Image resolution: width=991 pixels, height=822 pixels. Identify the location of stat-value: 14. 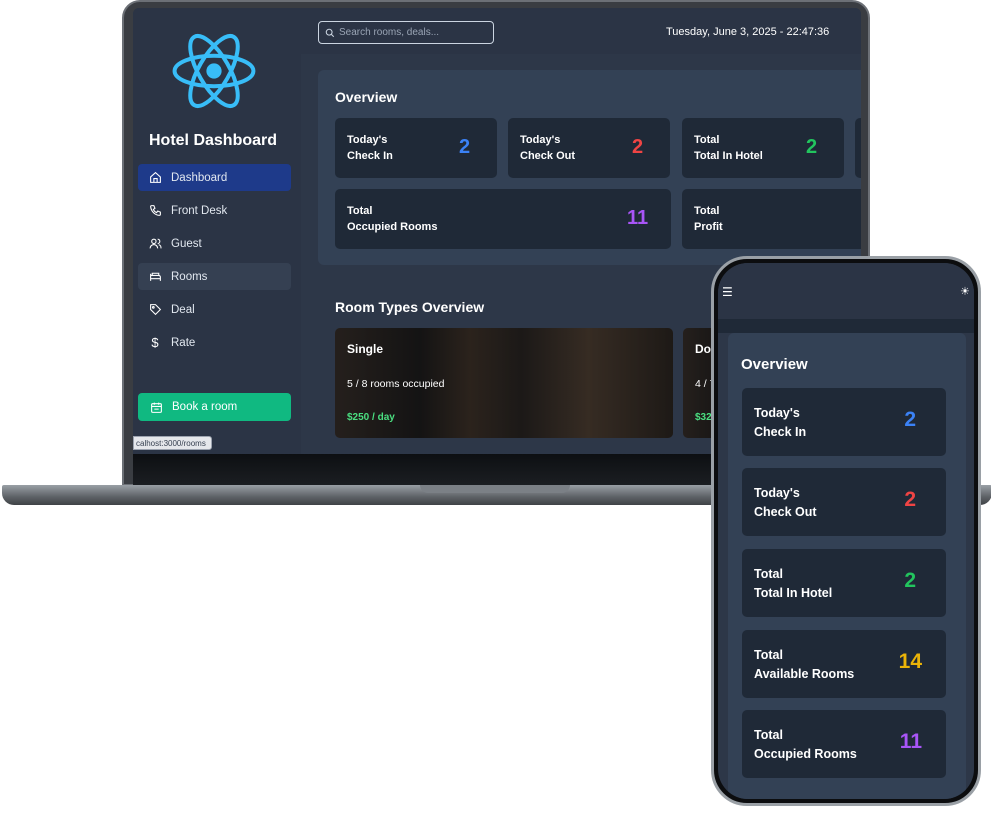
(910, 661).